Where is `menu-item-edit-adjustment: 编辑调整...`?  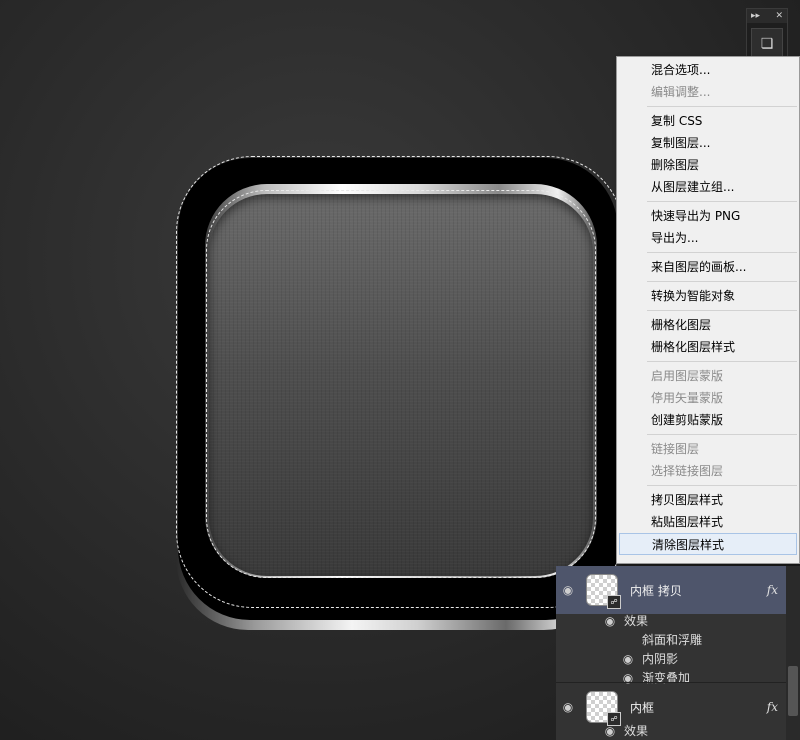
menu-item-edit-adjustment: 编辑调整... is located at coordinates (681, 92).